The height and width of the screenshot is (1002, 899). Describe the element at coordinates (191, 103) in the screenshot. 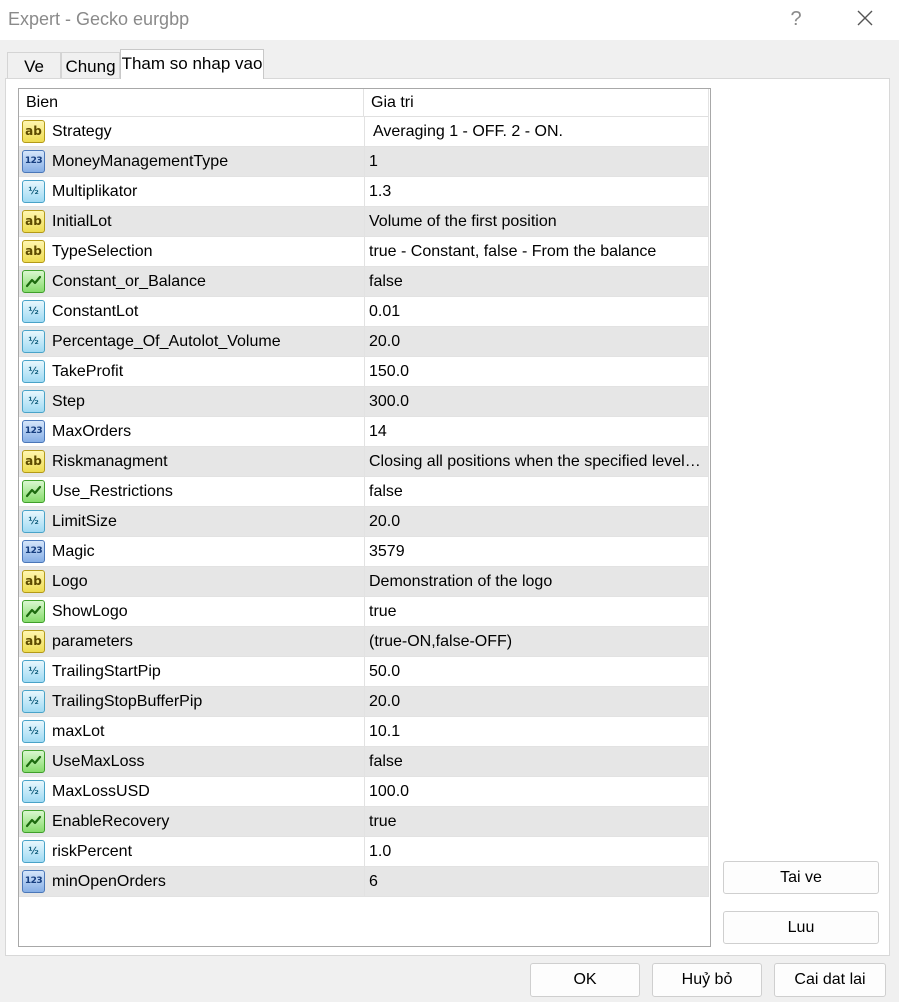

I see `column-header-bien: Bien` at that location.